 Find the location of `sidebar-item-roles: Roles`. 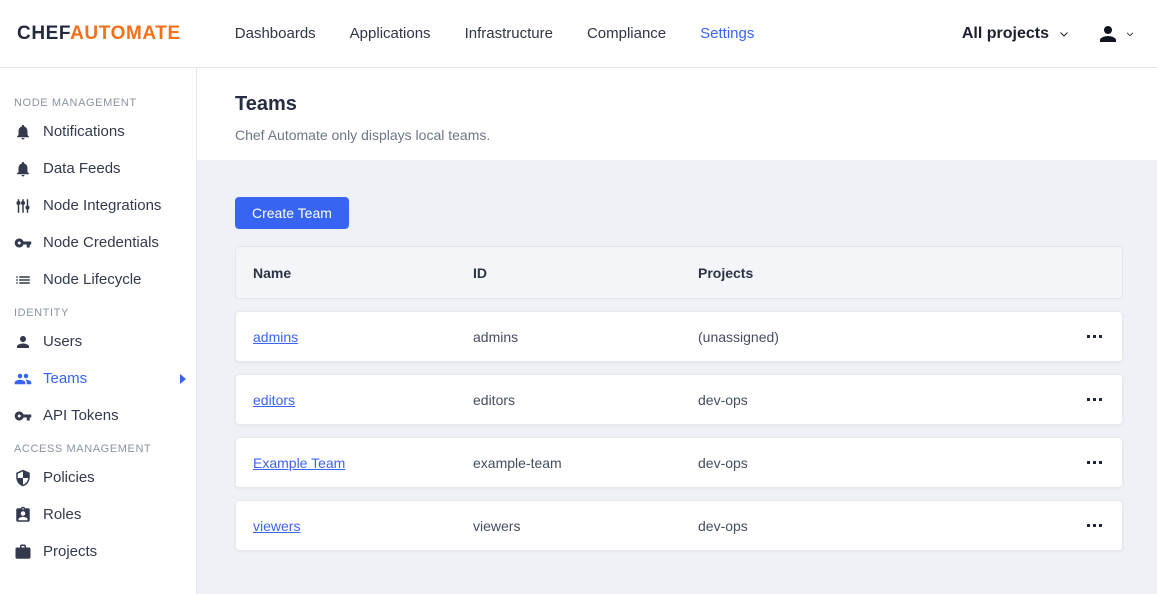

sidebar-item-roles: Roles is located at coordinates (98, 514).